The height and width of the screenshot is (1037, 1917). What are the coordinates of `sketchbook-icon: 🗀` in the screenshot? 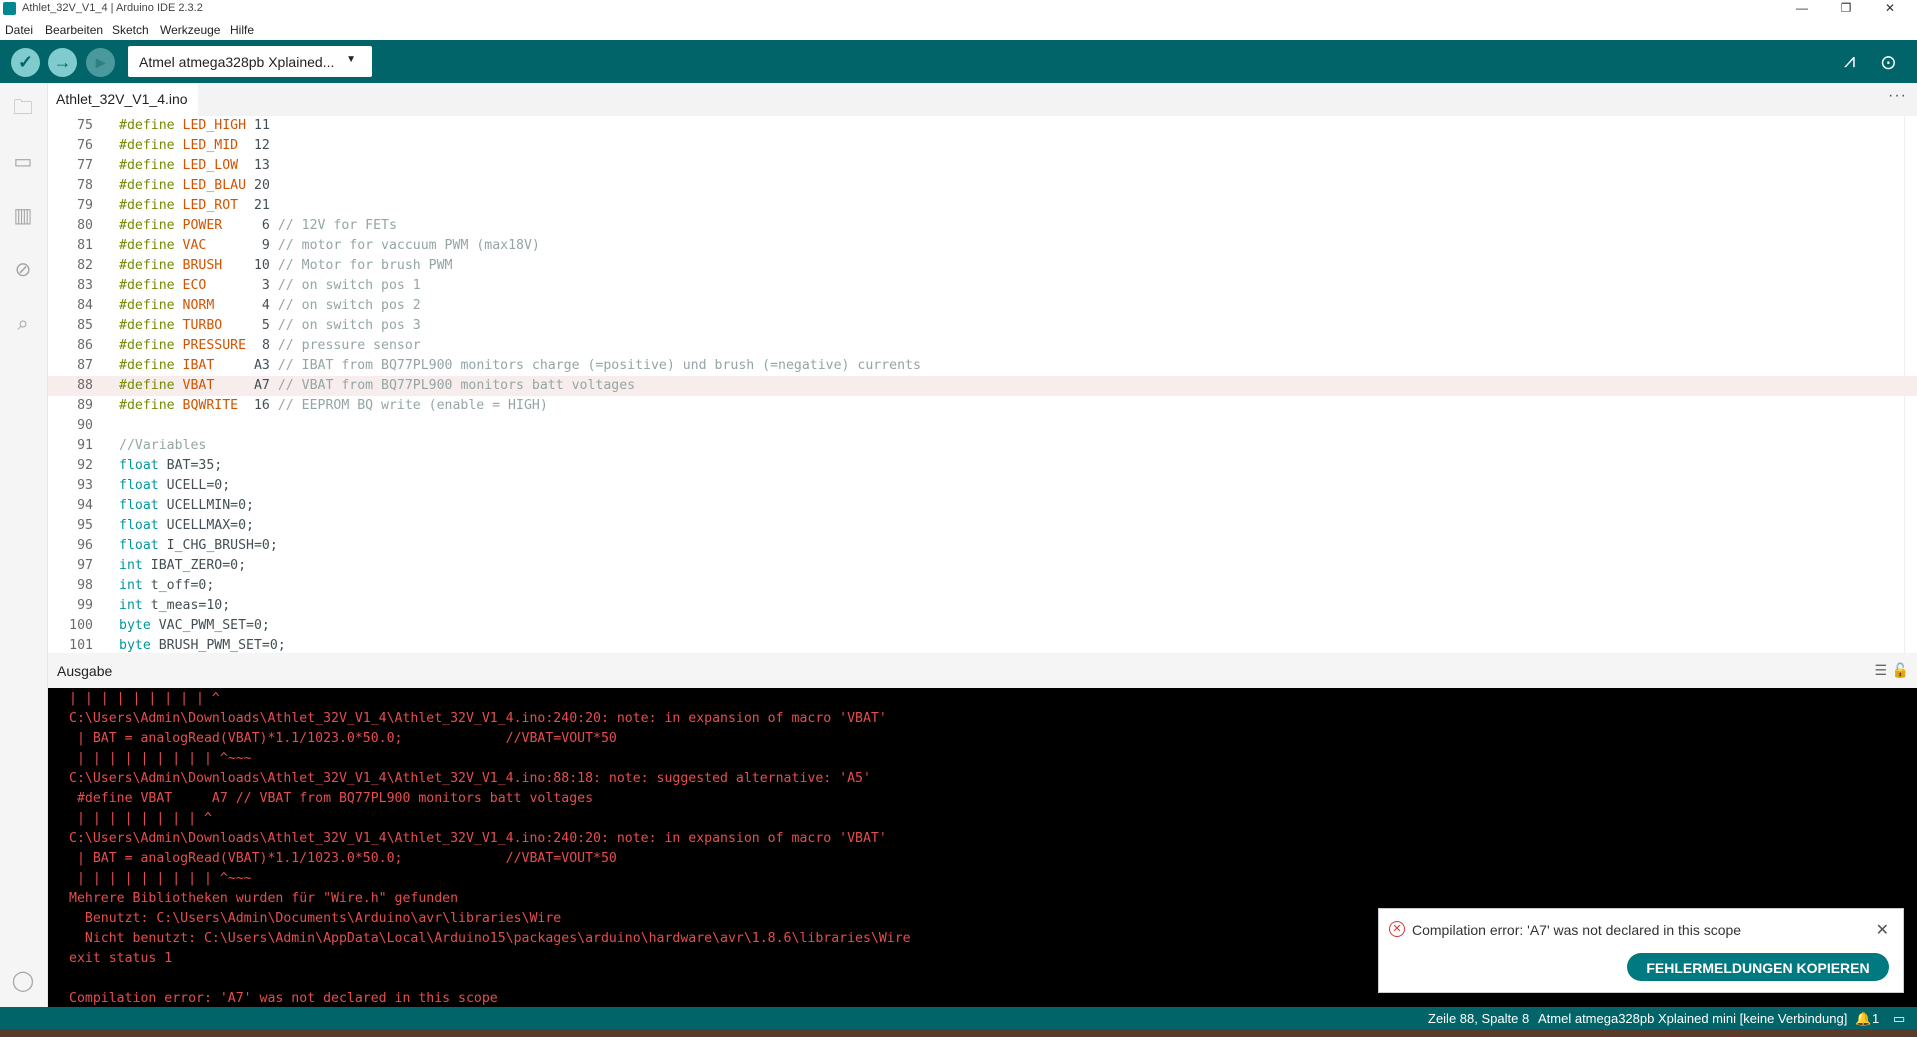 It's located at (23, 108).